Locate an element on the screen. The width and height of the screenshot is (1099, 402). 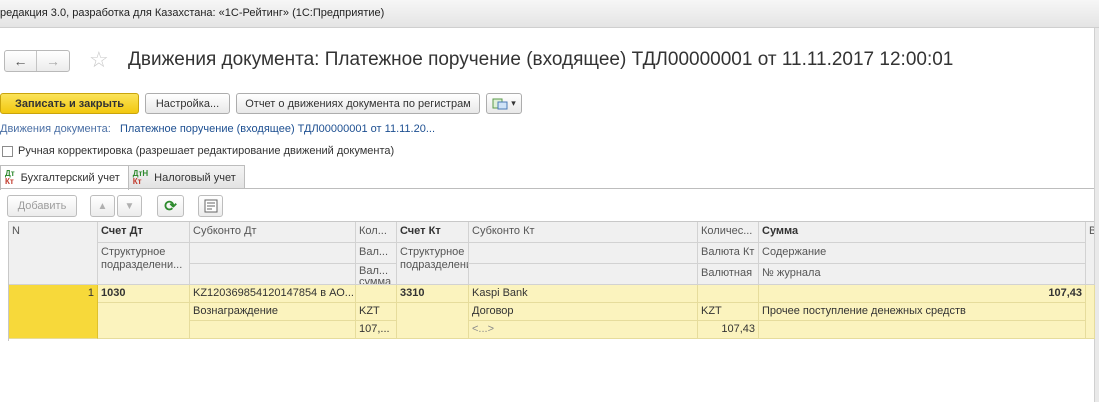
header-subconto-kt: Субконто Кт is located at coordinates (583, 232).